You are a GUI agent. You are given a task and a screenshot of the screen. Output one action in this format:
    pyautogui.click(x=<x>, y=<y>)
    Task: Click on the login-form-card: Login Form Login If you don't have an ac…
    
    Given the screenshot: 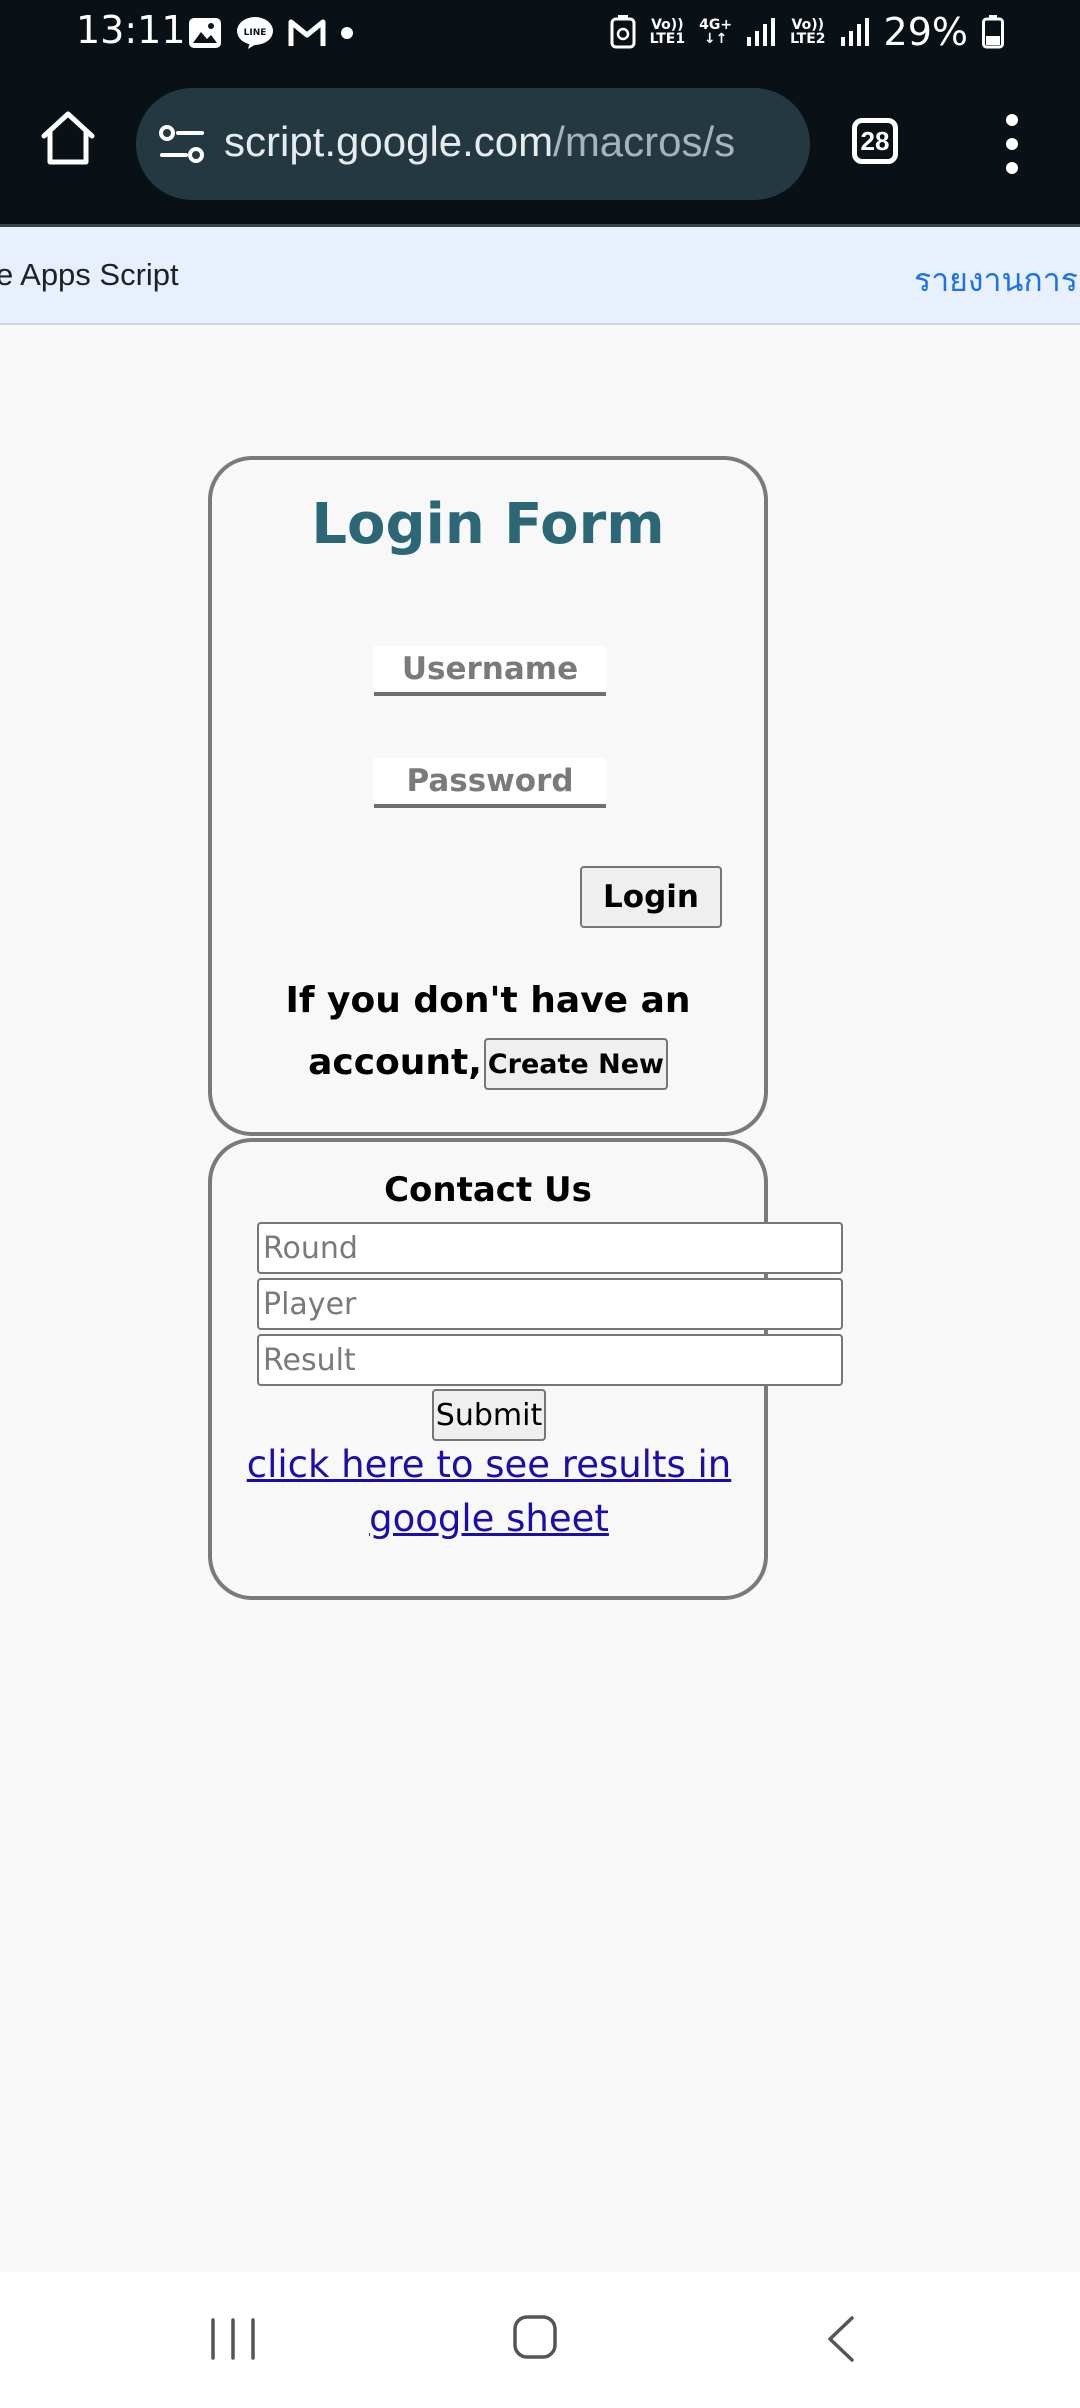 What is the action you would take?
    pyautogui.click(x=488, y=796)
    